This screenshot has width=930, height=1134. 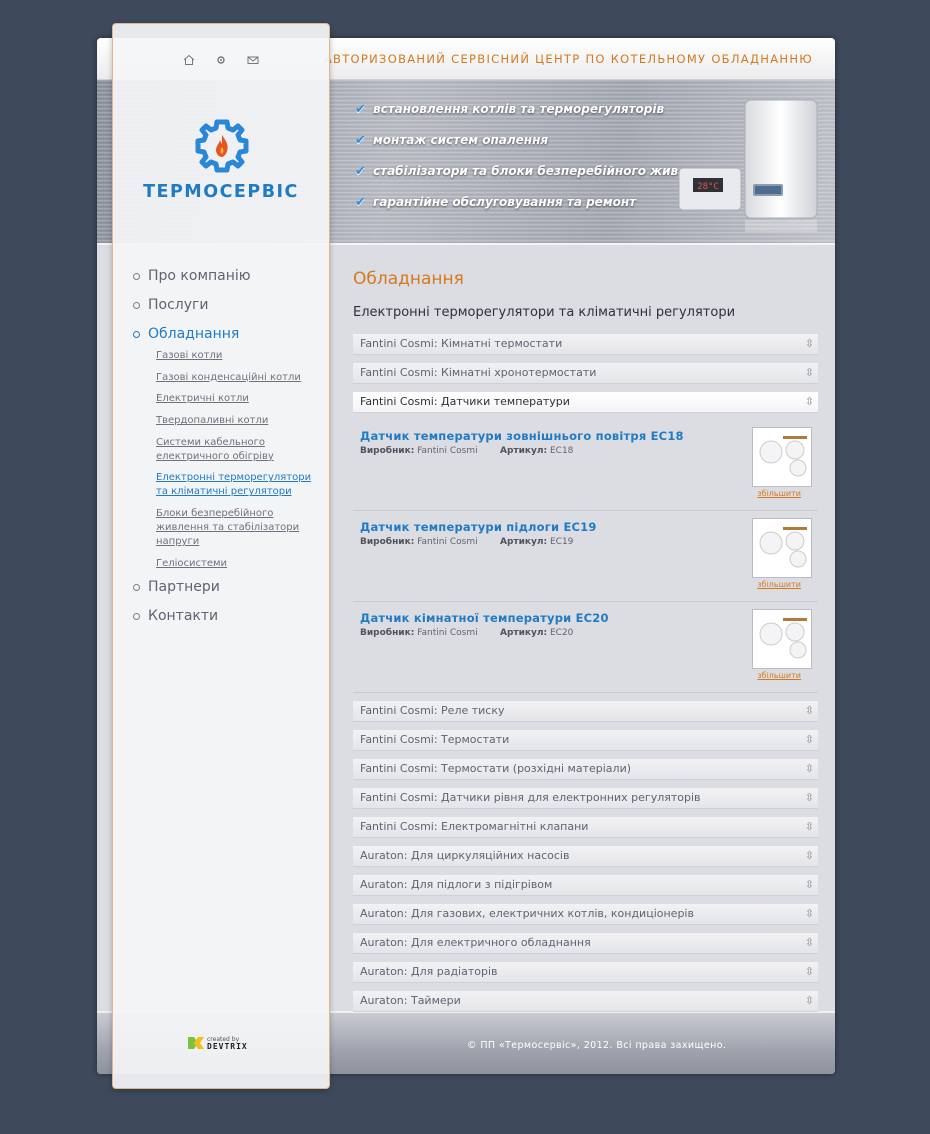 I want to click on category-label: Auraton: Для електричного обладнання, so click(x=475, y=942).